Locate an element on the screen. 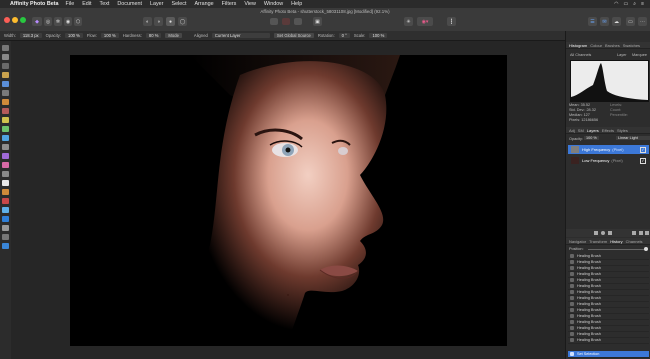  history-slider-handle is located at coordinates (646, 249).